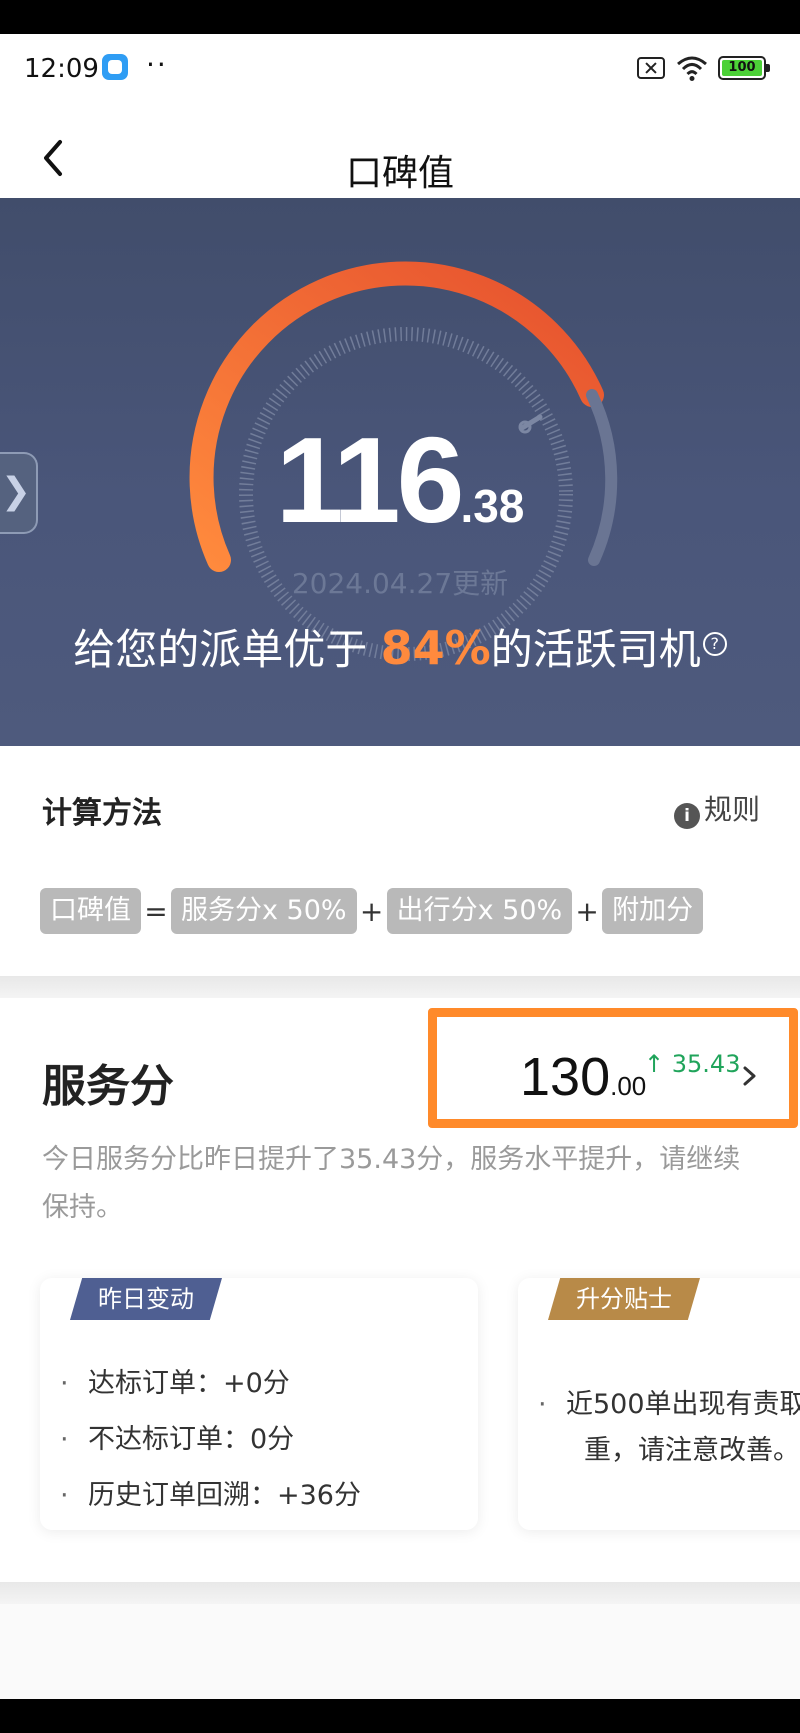 The image size is (800, 1733). I want to click on score-tips-list: · 近500单出现有责取 重，请注意改善。, so click(669, 1428).